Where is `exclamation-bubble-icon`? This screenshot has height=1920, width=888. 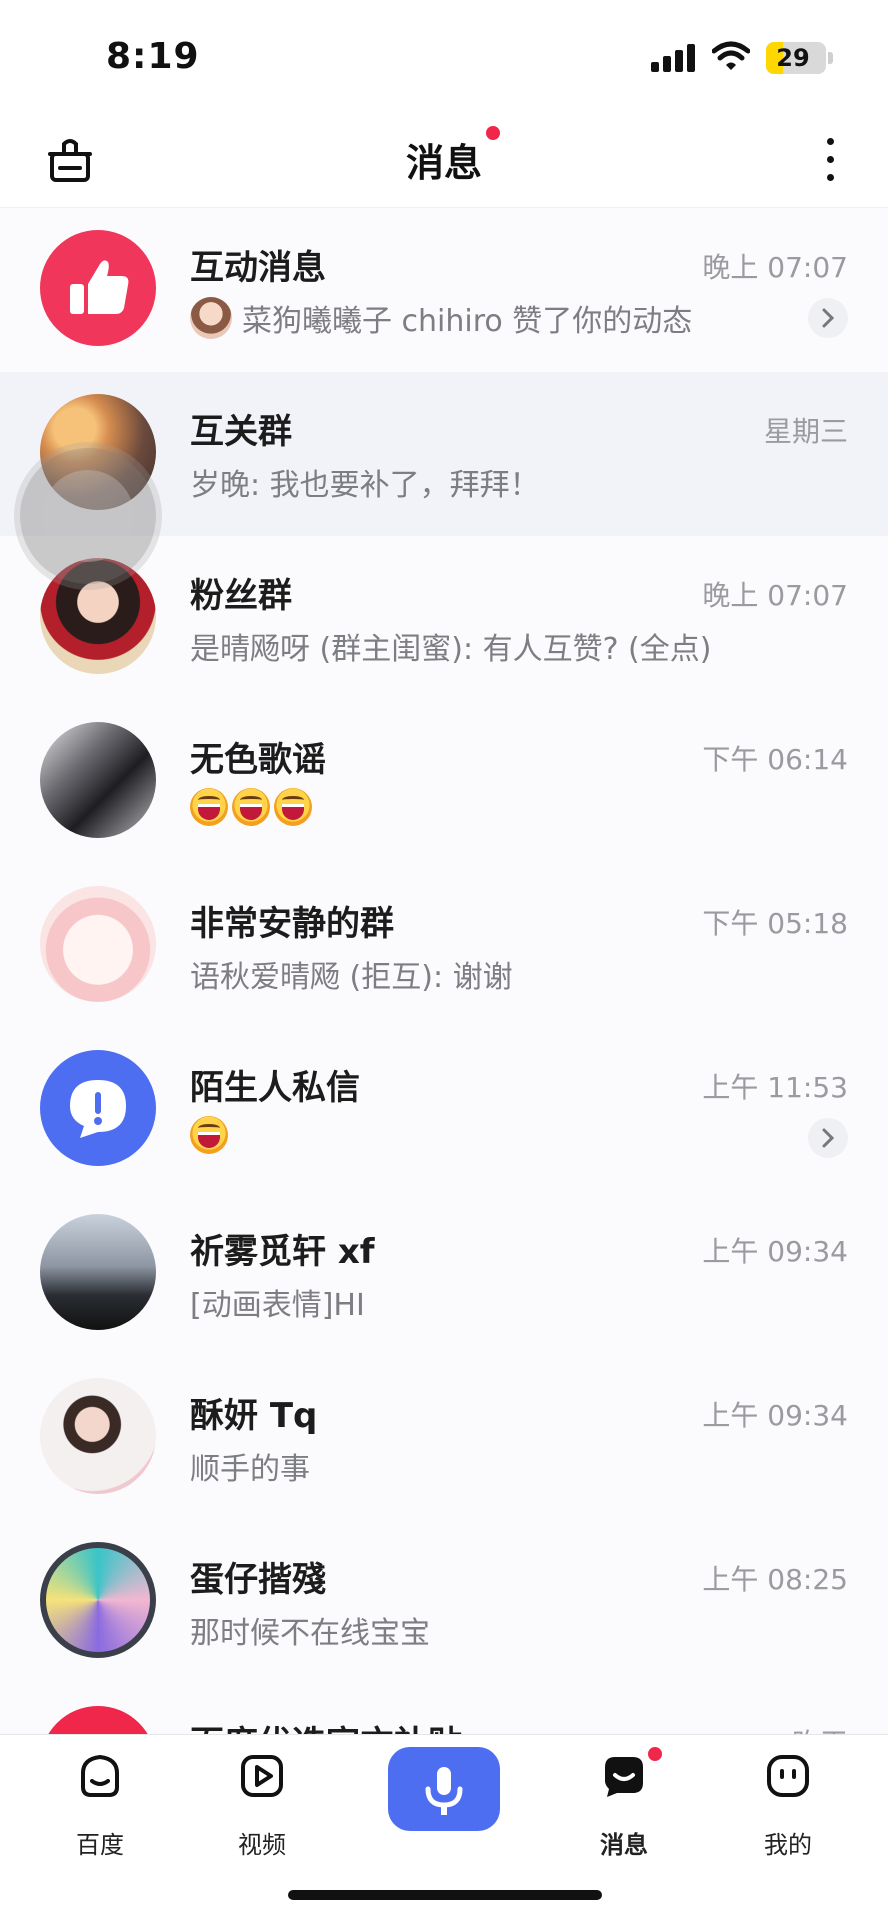
exclamation-bubble-icon is located at coordinates (98, 1108).